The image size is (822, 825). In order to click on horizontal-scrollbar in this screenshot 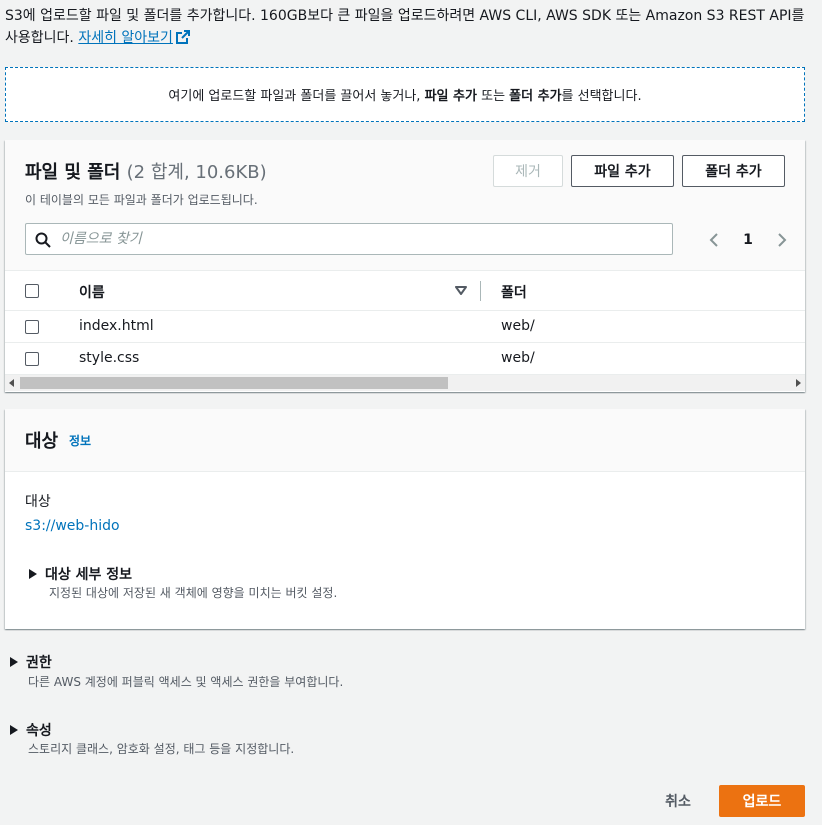, I will do `click(405, 383)`.